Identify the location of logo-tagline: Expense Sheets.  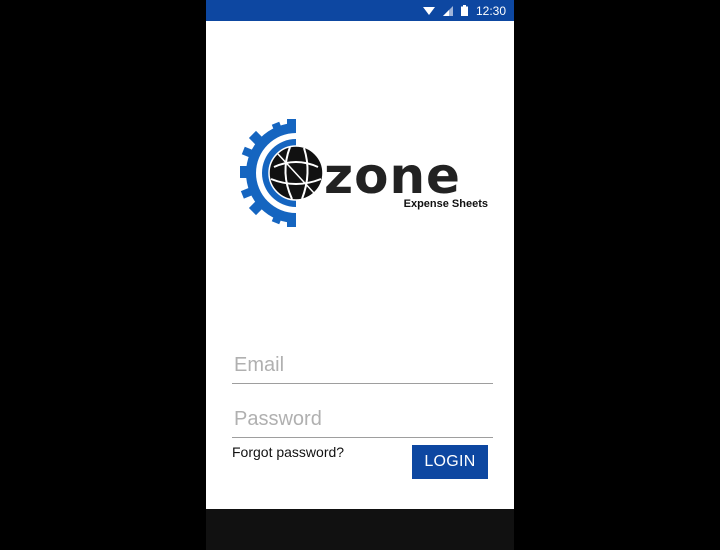
(446, 204).